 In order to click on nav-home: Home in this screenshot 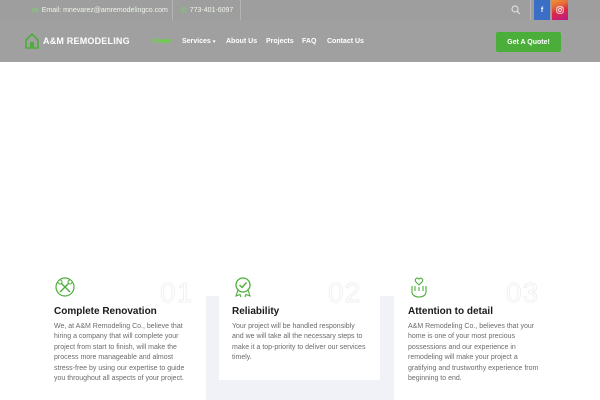, I will do `click(161, 41)`.